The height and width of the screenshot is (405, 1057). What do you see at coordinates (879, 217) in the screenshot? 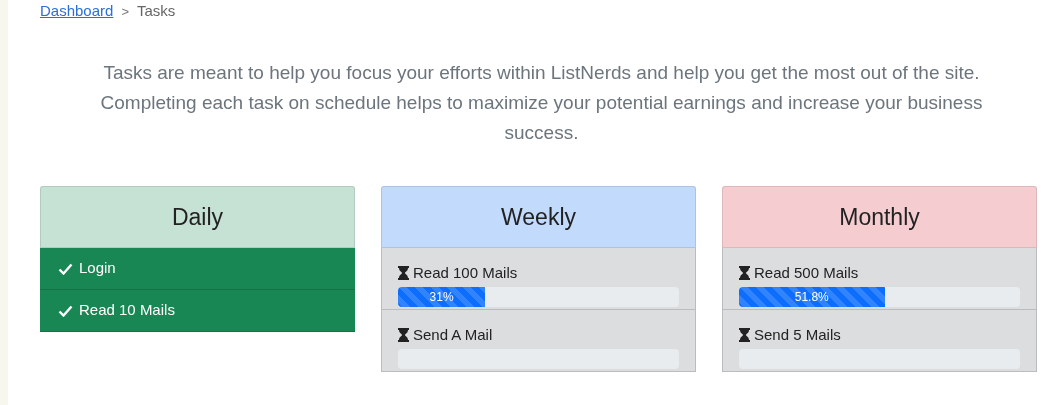
I see `card-header: Monthly` at bounding box center [879, 217].